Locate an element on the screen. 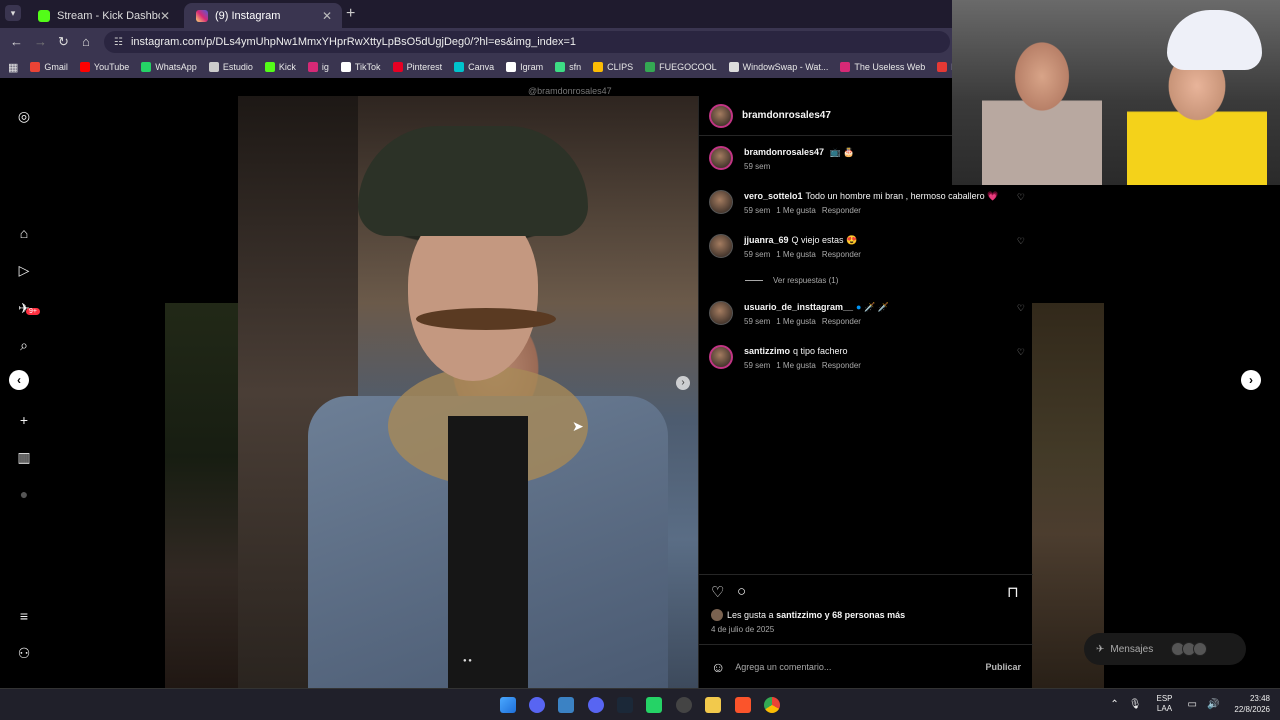  comment-text: 🗡️ 🗡️ is located at coordinates (876, 307).